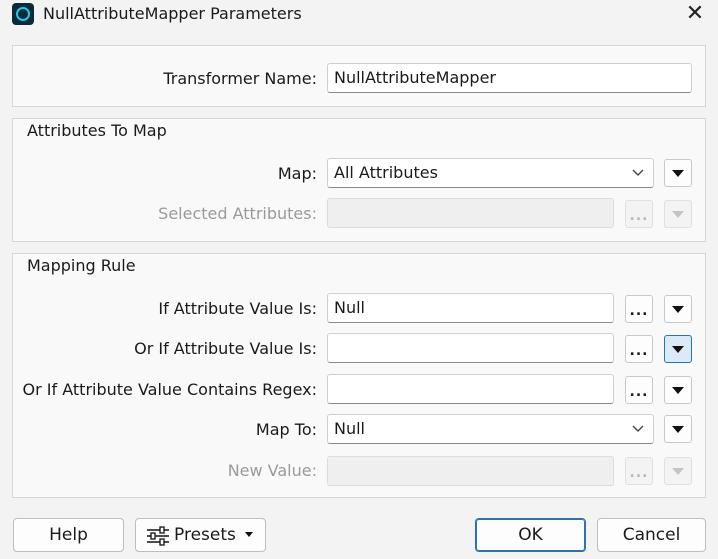  I want to click on selected-attributes-menu-button, so click(678, 214).